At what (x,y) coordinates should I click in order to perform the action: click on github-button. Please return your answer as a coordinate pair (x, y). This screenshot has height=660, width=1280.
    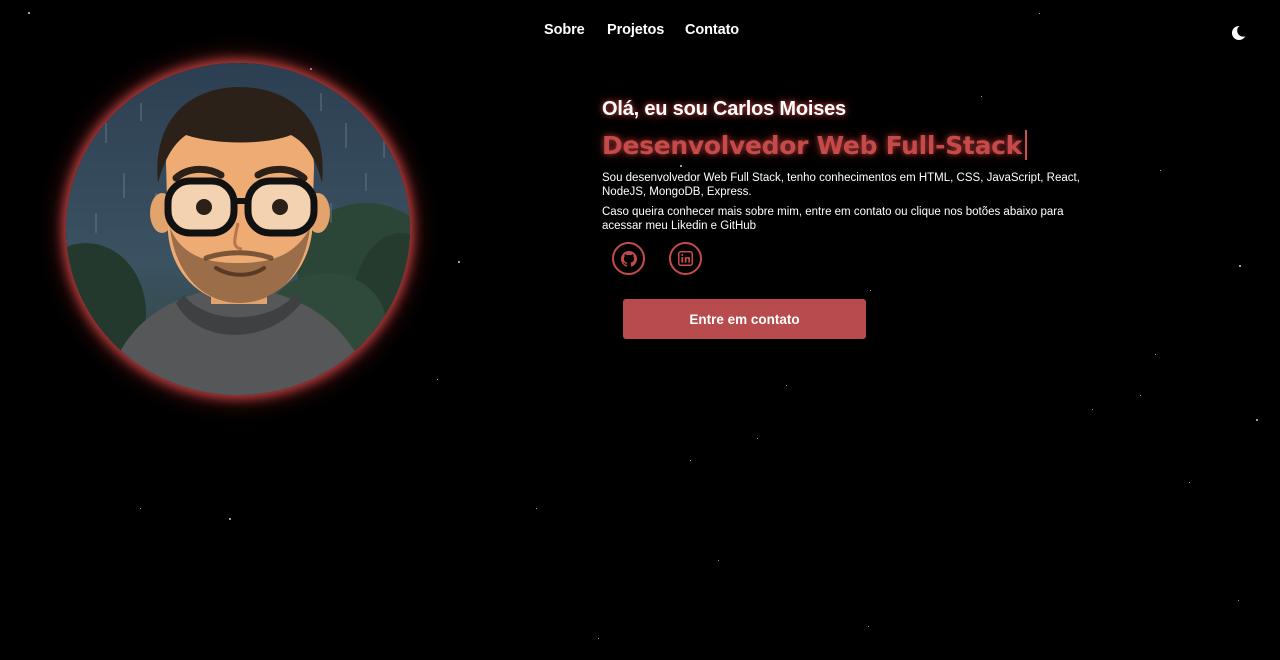
    Looking at the image, I should click on (628, 258).